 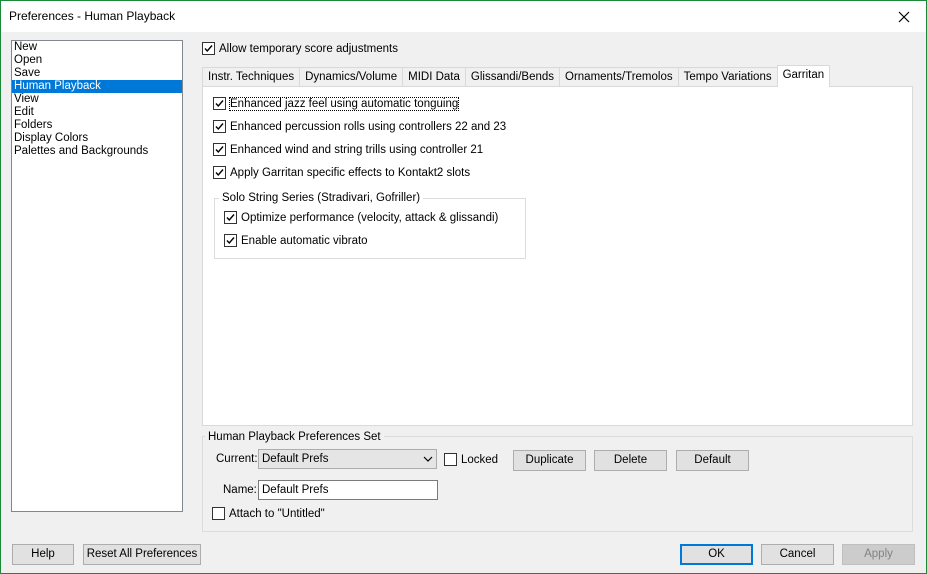 I want to click on default-button: Default, so click(x=712, y=460).